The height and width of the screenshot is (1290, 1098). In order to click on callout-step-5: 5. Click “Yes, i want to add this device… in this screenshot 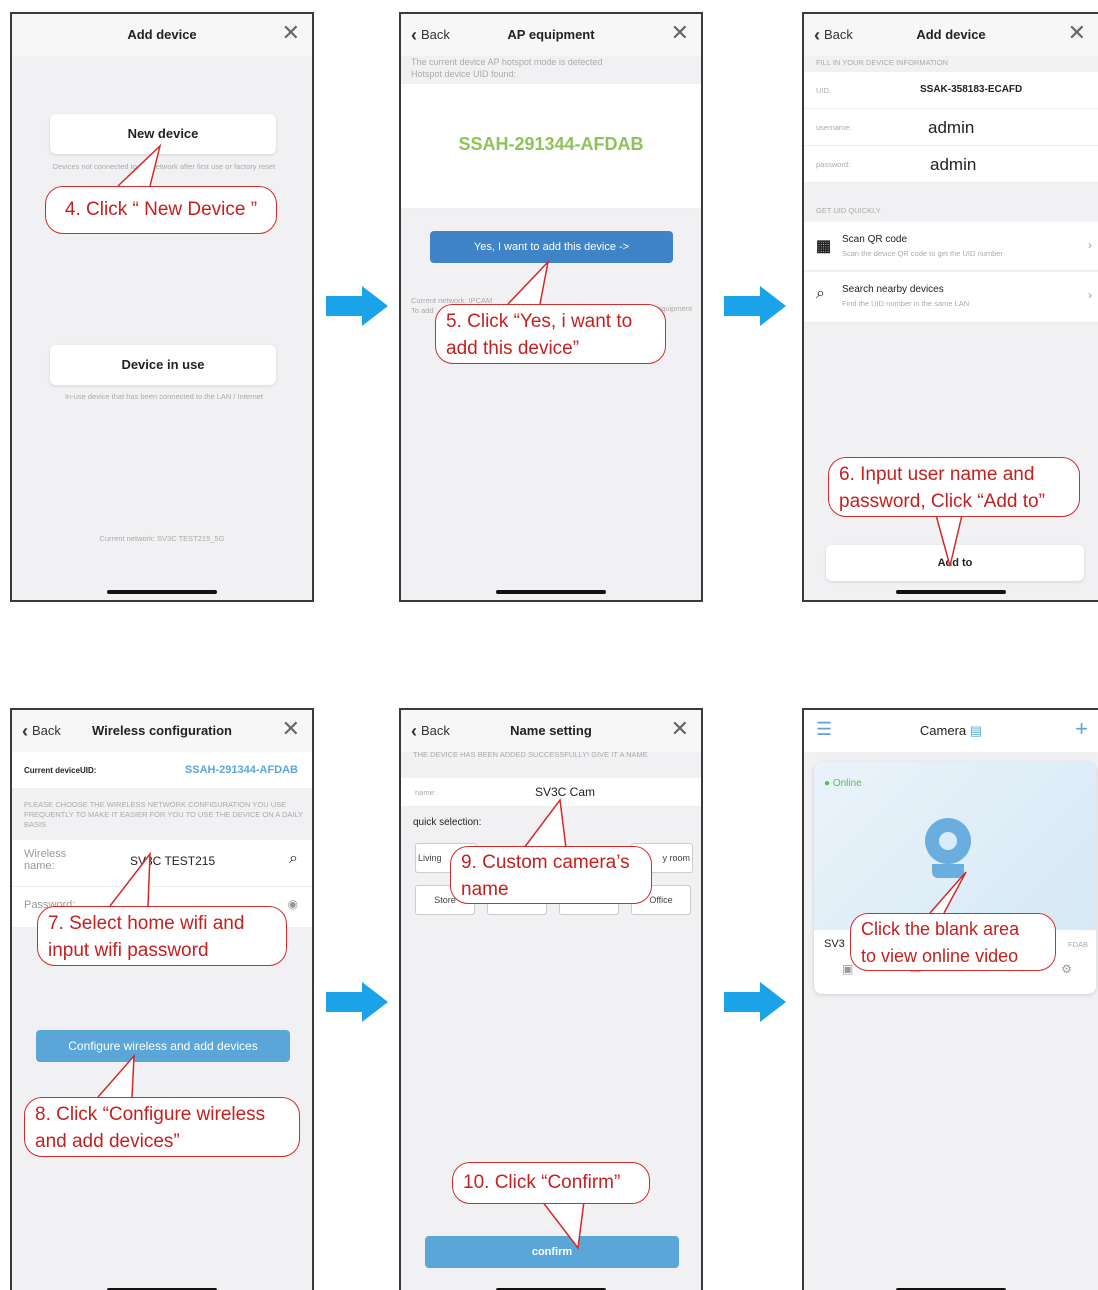, I will do `click(550, 334)`.